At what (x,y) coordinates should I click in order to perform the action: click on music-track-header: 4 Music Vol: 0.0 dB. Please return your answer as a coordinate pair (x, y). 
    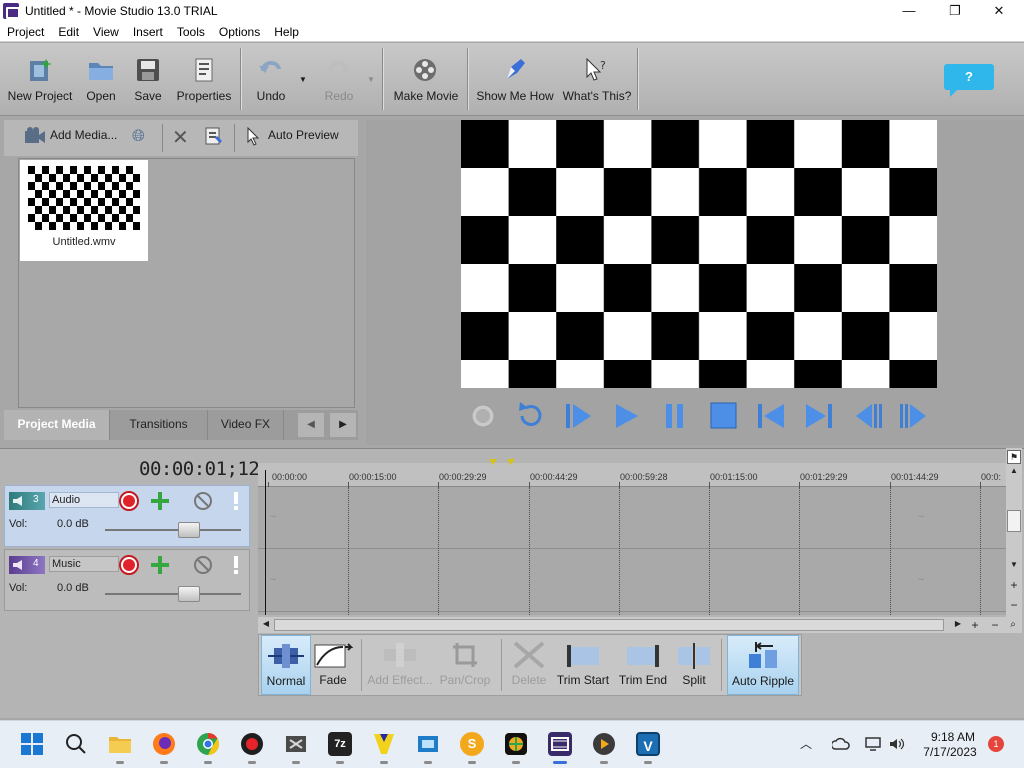
    Looking at the image, I should click on (127, 580).